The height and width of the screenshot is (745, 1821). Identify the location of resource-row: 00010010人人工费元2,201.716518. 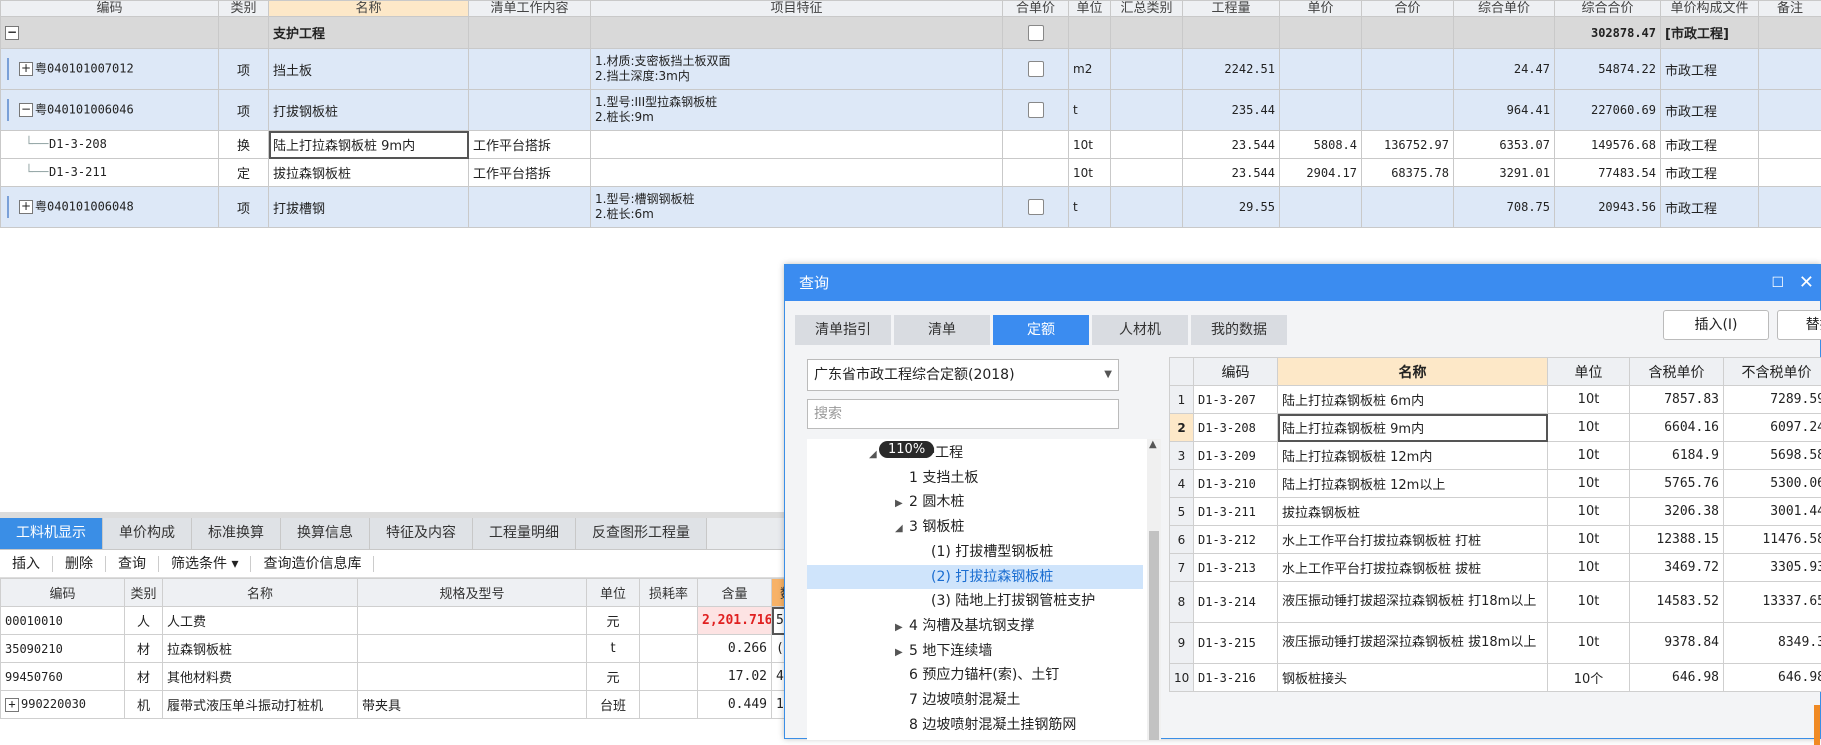
(401, 621).